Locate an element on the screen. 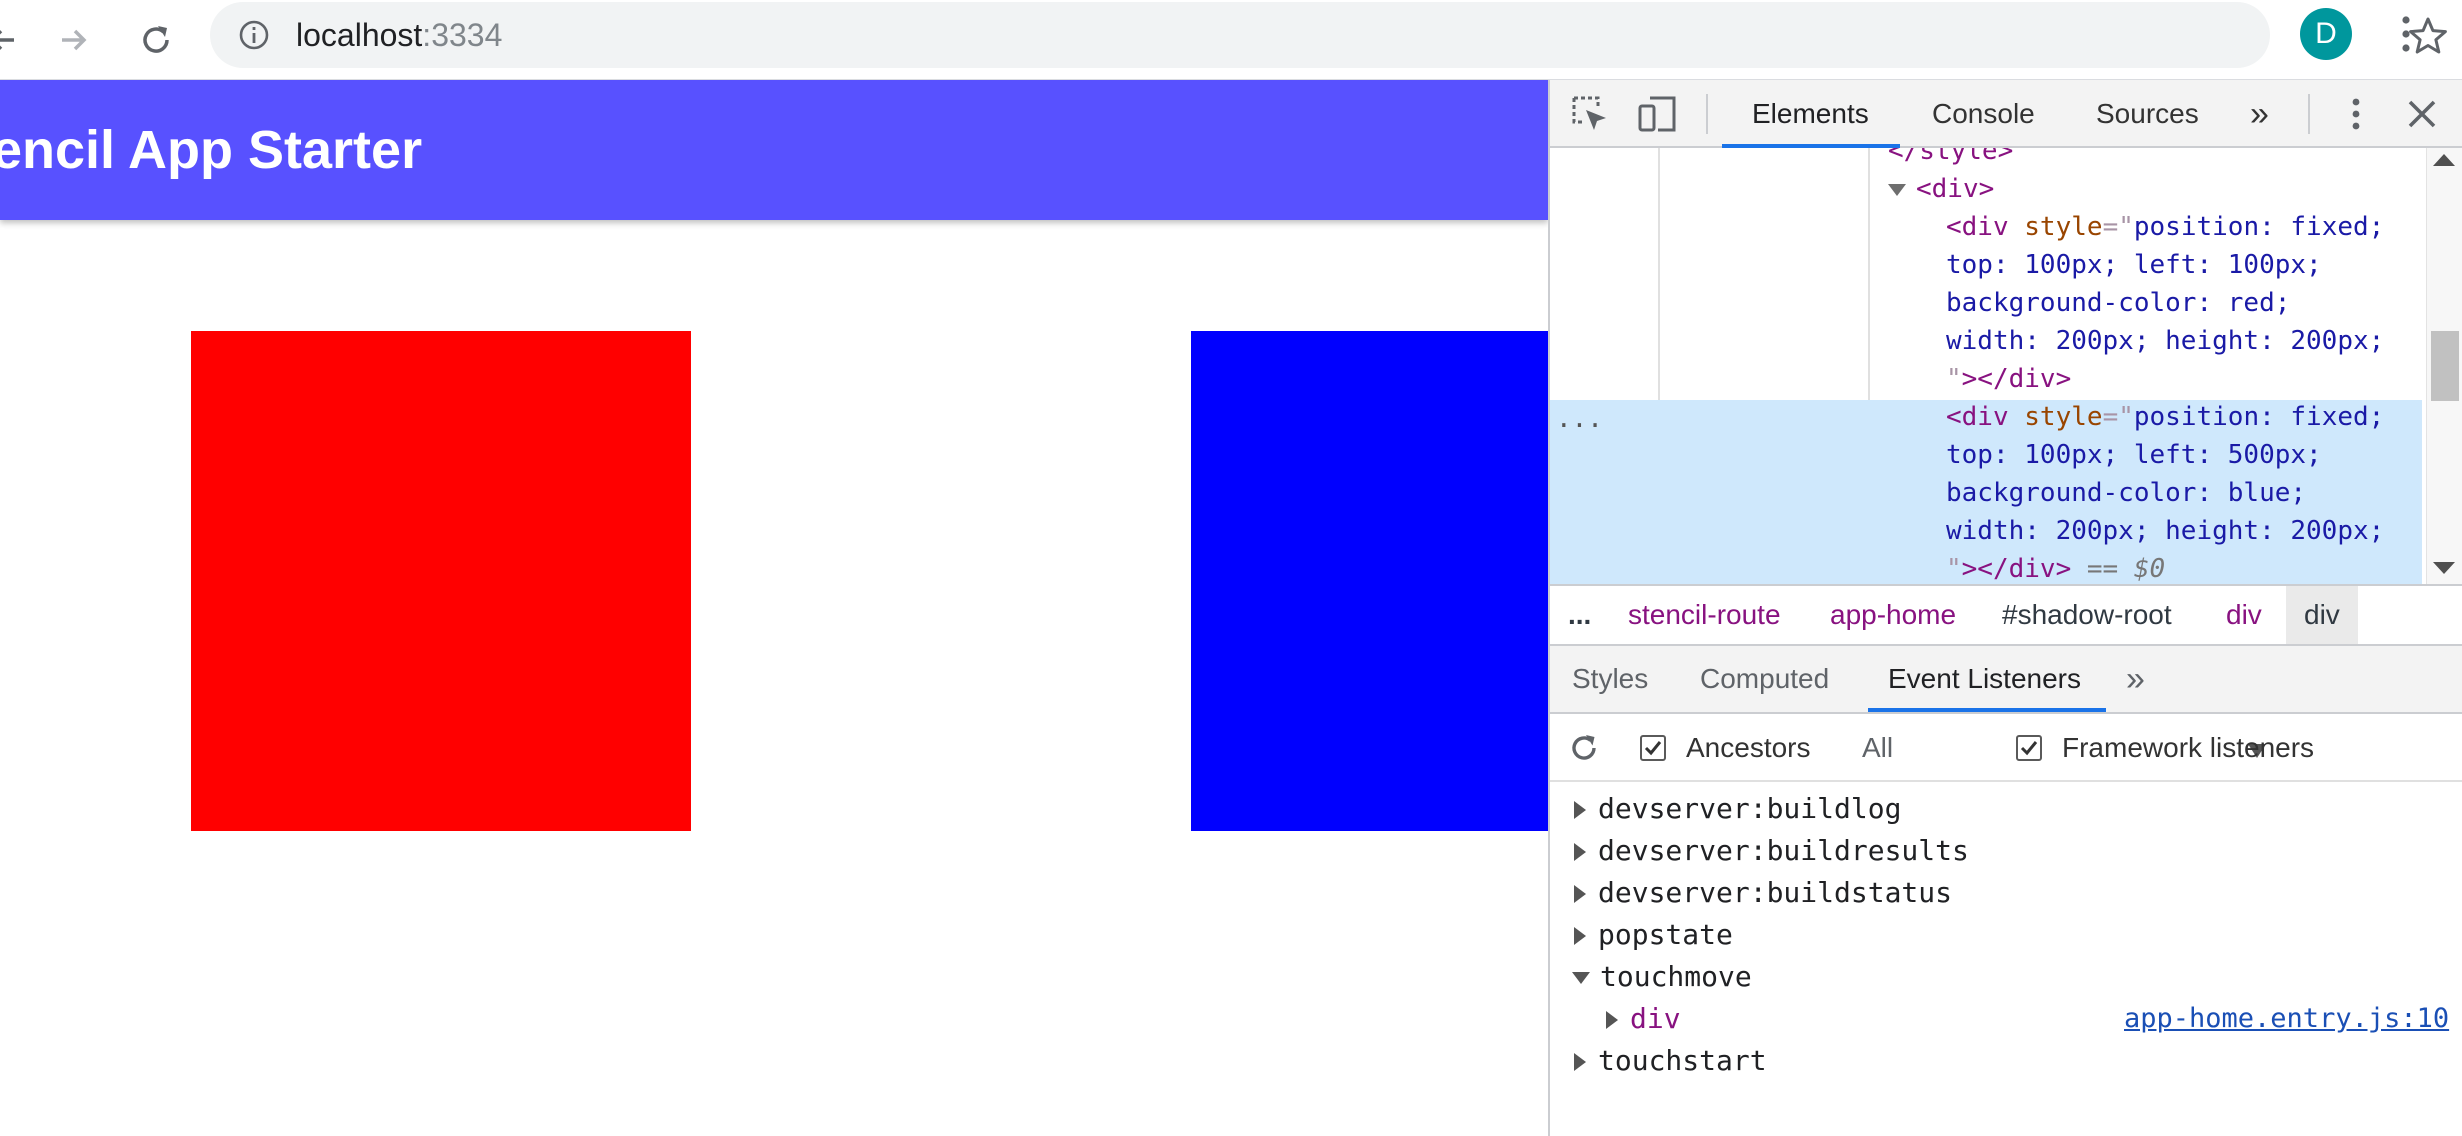 The width and height of the screenshot is (2462, 1136). framework-listeners-checkbox is located at coordinates (2029, 748).